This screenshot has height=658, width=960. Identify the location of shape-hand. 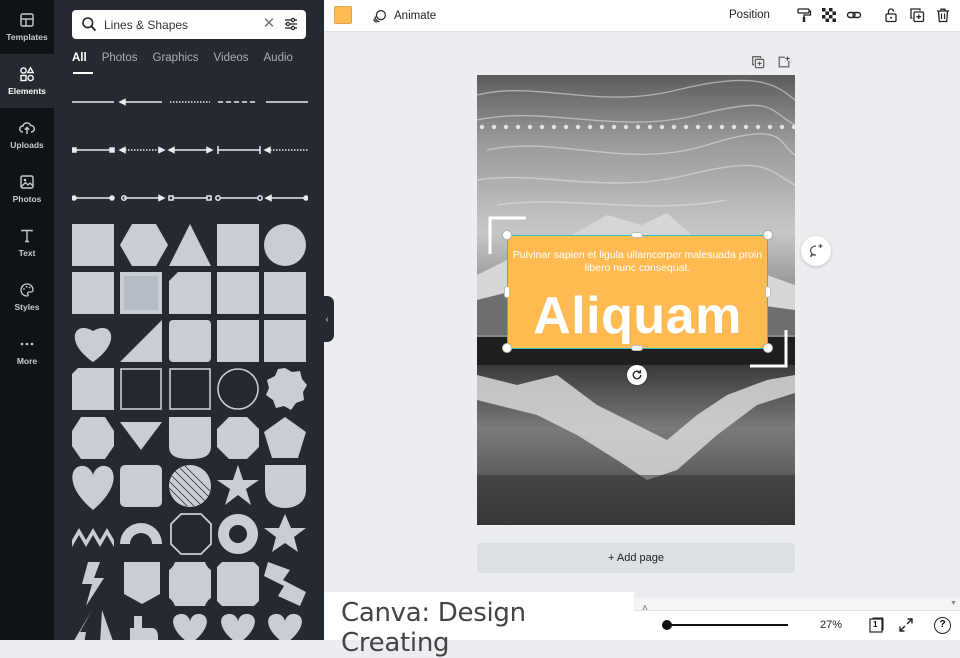
(144, 628).